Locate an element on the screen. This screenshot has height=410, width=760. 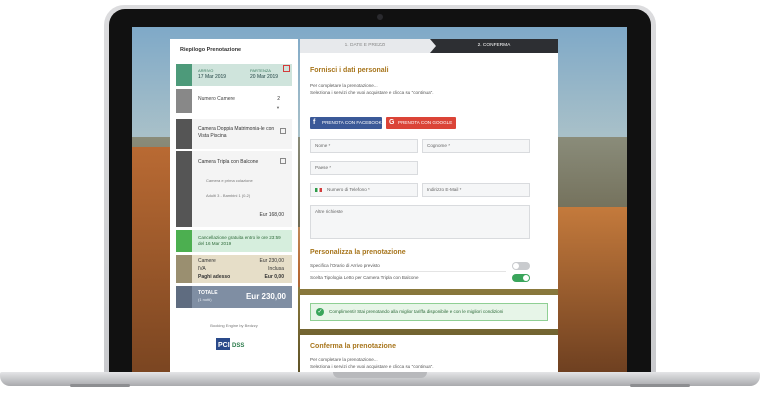
total-label: Paghi adesso is located at coordinates (214, 277).